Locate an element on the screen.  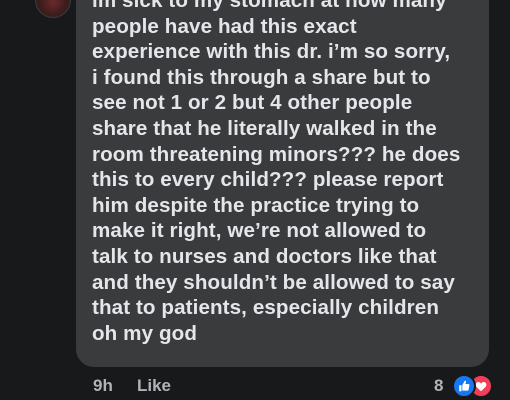
comment-line: see not 1 or 2 but 4 other people is located at coordinates (252, 103).